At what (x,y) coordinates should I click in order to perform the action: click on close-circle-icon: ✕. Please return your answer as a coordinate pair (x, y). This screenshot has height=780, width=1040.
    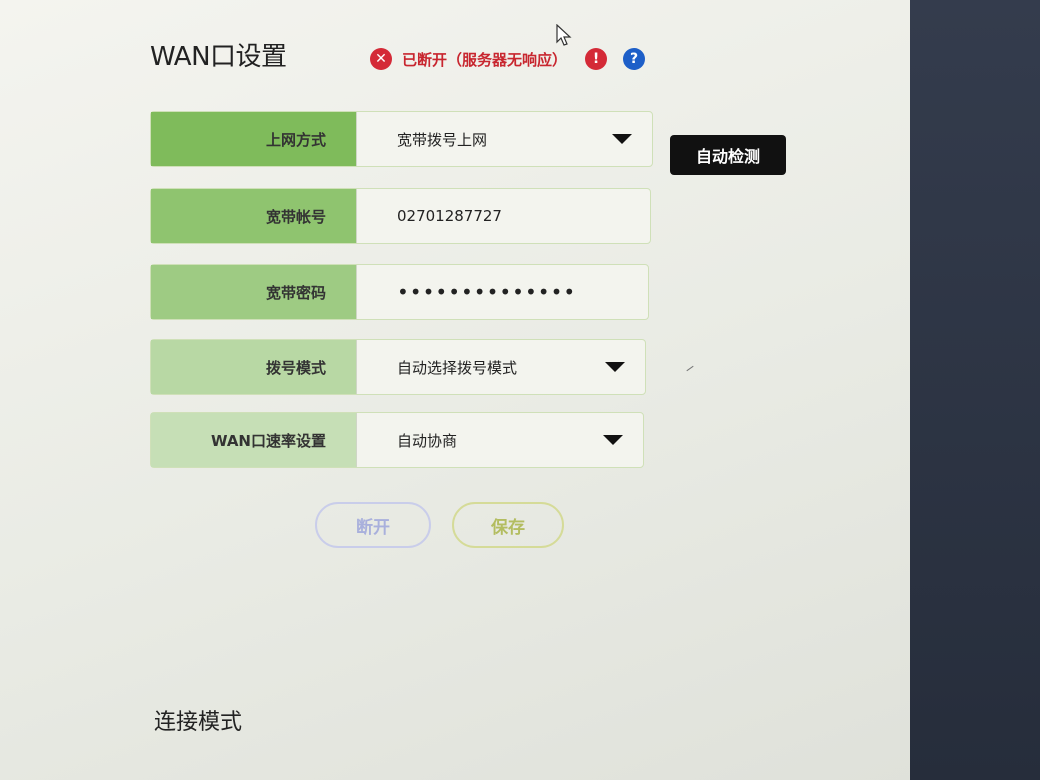
    Looking at the image, I should click on (381, 59).